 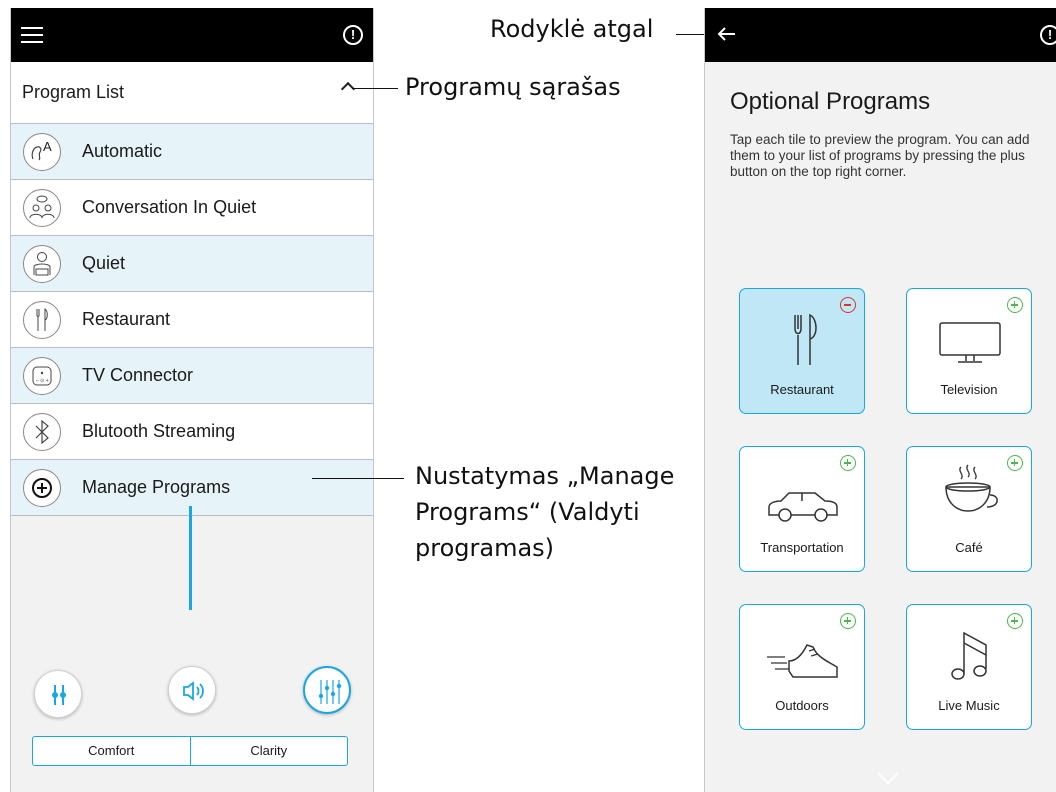 What do you see at coordinates (802, 705) in the screenshot?
I see `tile-label: Outdoors` at bounding box center [802, 705].